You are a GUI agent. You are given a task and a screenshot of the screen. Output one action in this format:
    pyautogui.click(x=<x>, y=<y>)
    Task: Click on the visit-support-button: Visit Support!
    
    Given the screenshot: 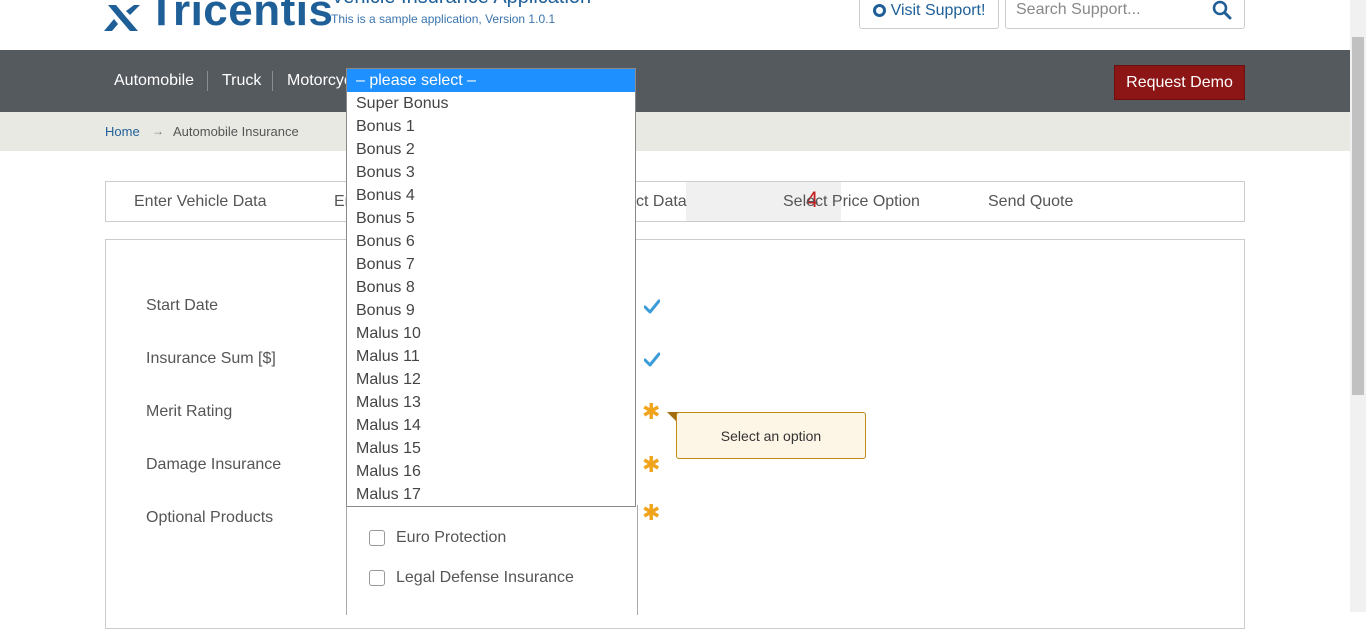 What is the action you would take?
    pyautogui.click(x=929, y=14)
    